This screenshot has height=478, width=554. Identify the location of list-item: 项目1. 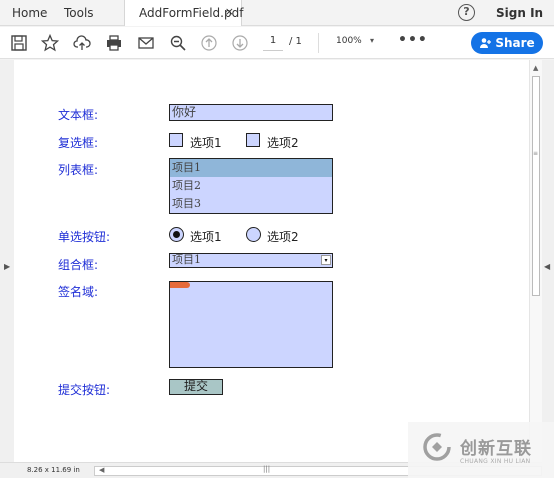
(251, 168).